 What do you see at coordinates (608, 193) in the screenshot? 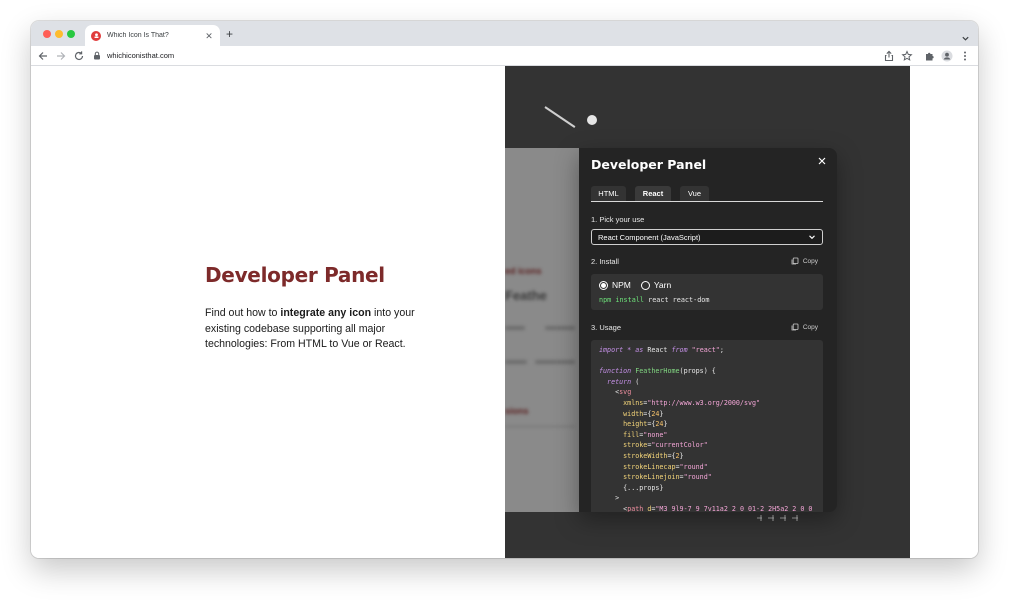
I see `tab-html: HTML` at bounding box center [608, 193].